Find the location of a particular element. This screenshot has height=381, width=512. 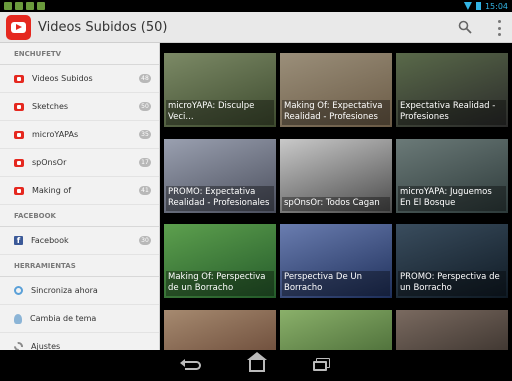

sidebar-item-label: spOnsOr is located at coordinates (49, 162).